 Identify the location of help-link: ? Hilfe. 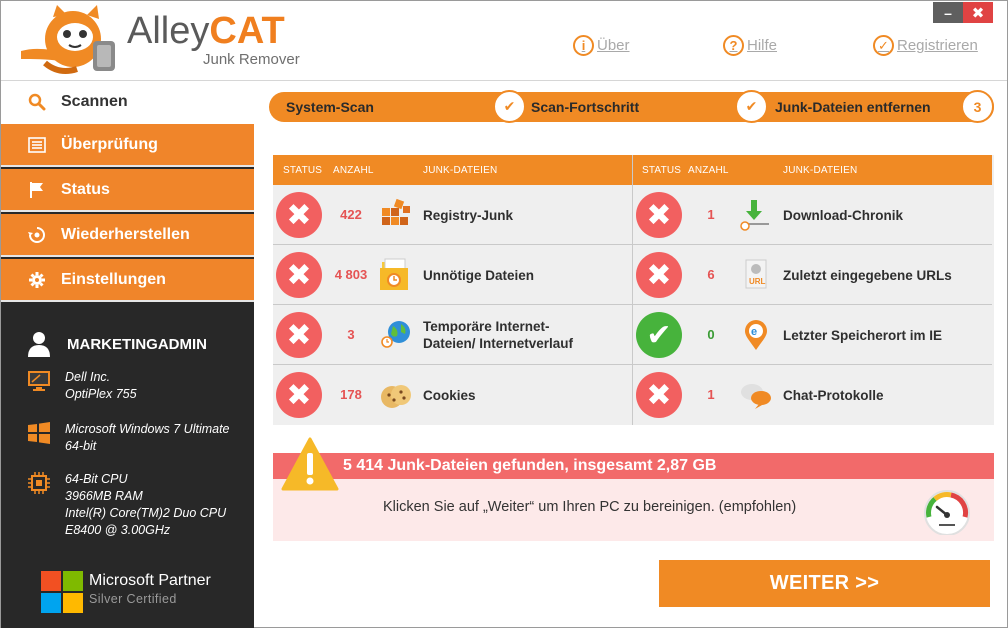
(750, 45).